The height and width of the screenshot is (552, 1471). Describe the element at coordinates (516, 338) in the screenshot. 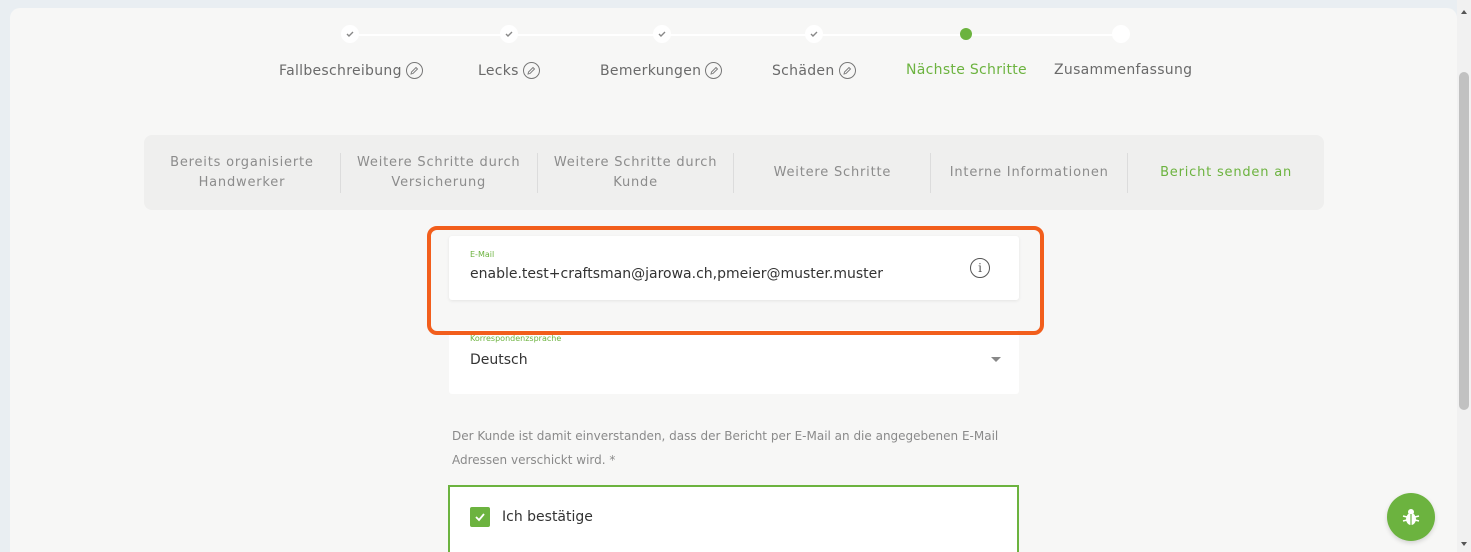

I see `language-select-label: Korrespondenzsprache` at that location.